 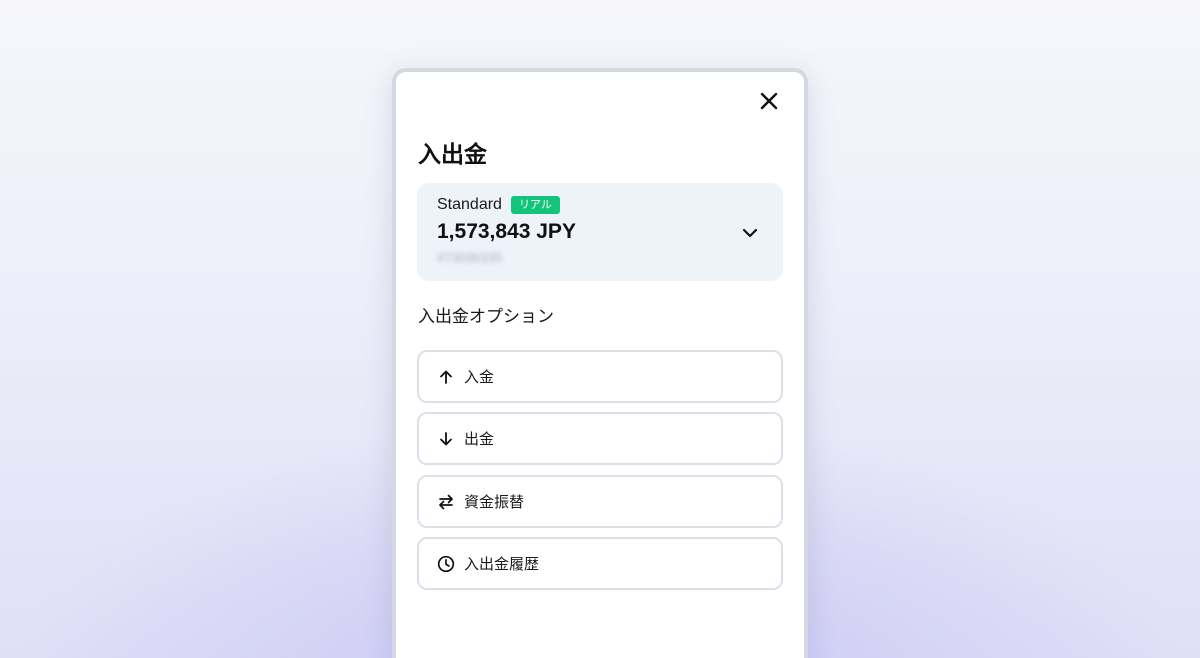 What do you see at coordinates (446, 502) in the screenshot?
I see `transfer-arrows-icon` at bounding box center [446, 502].